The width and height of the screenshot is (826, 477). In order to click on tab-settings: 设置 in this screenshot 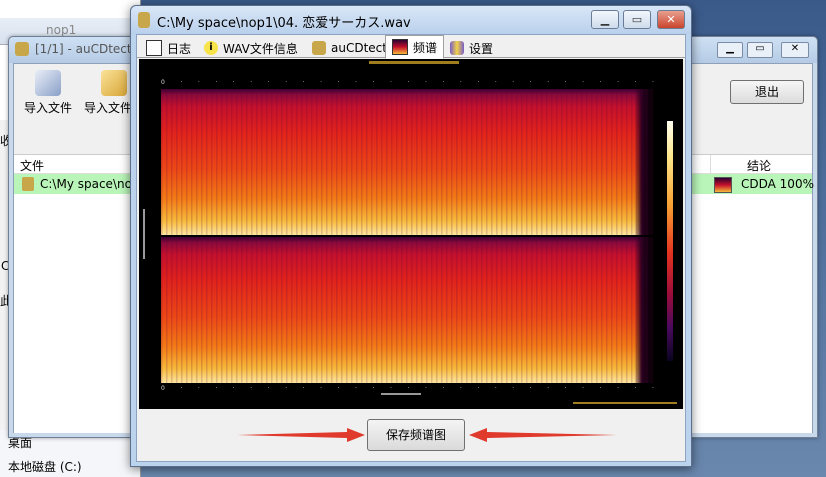, I will do `click(471, 48)`.